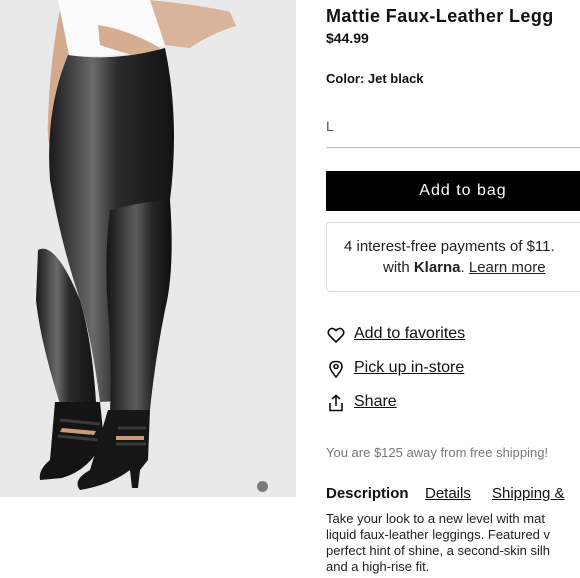 The height and width of the screenshot is (578, 580). What do you see at coordinates (336, 335) in the screenshot?
I see `heart-icon` at bounding box center [336, 335].